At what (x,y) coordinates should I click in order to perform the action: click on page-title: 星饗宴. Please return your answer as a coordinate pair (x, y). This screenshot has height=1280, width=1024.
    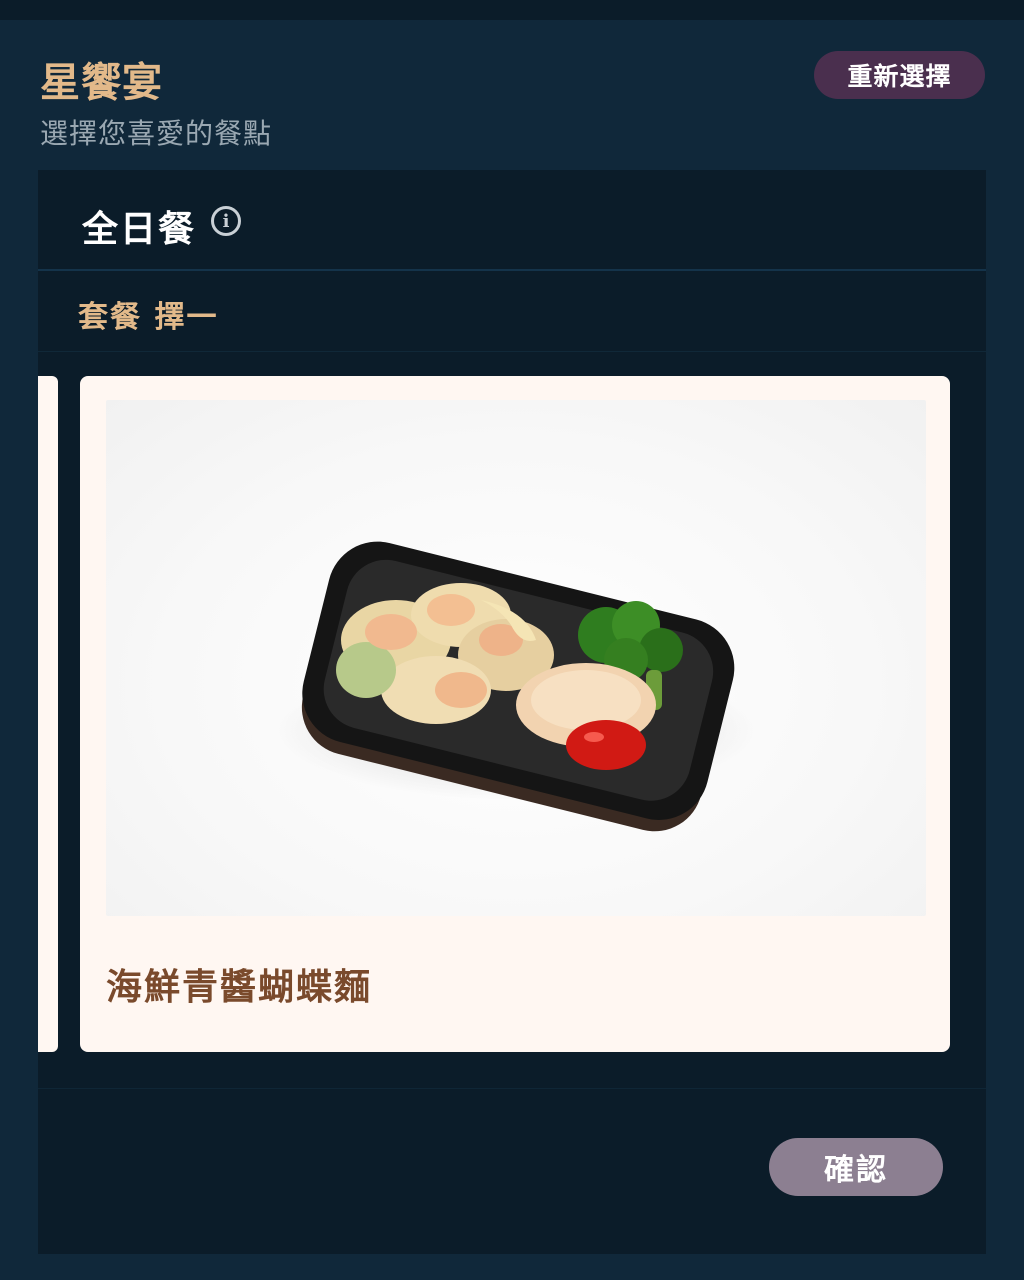
    Looking at the image, I should click on (101, 83).